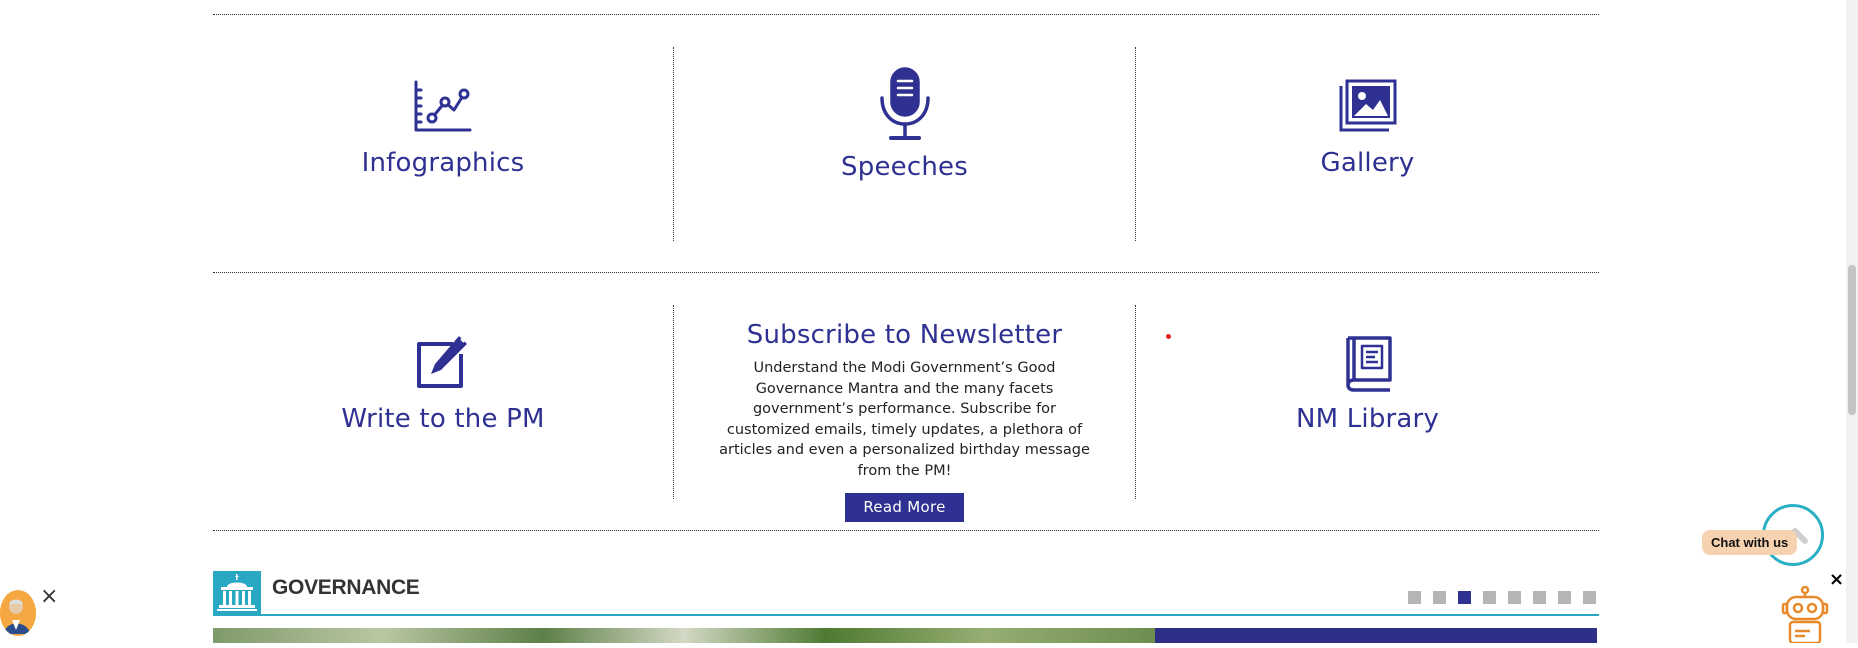 This screenshot has height=648, width=1858. Describe the element at coordinates (1367, 363) in the screenshot. I see `book-icon` at that location.